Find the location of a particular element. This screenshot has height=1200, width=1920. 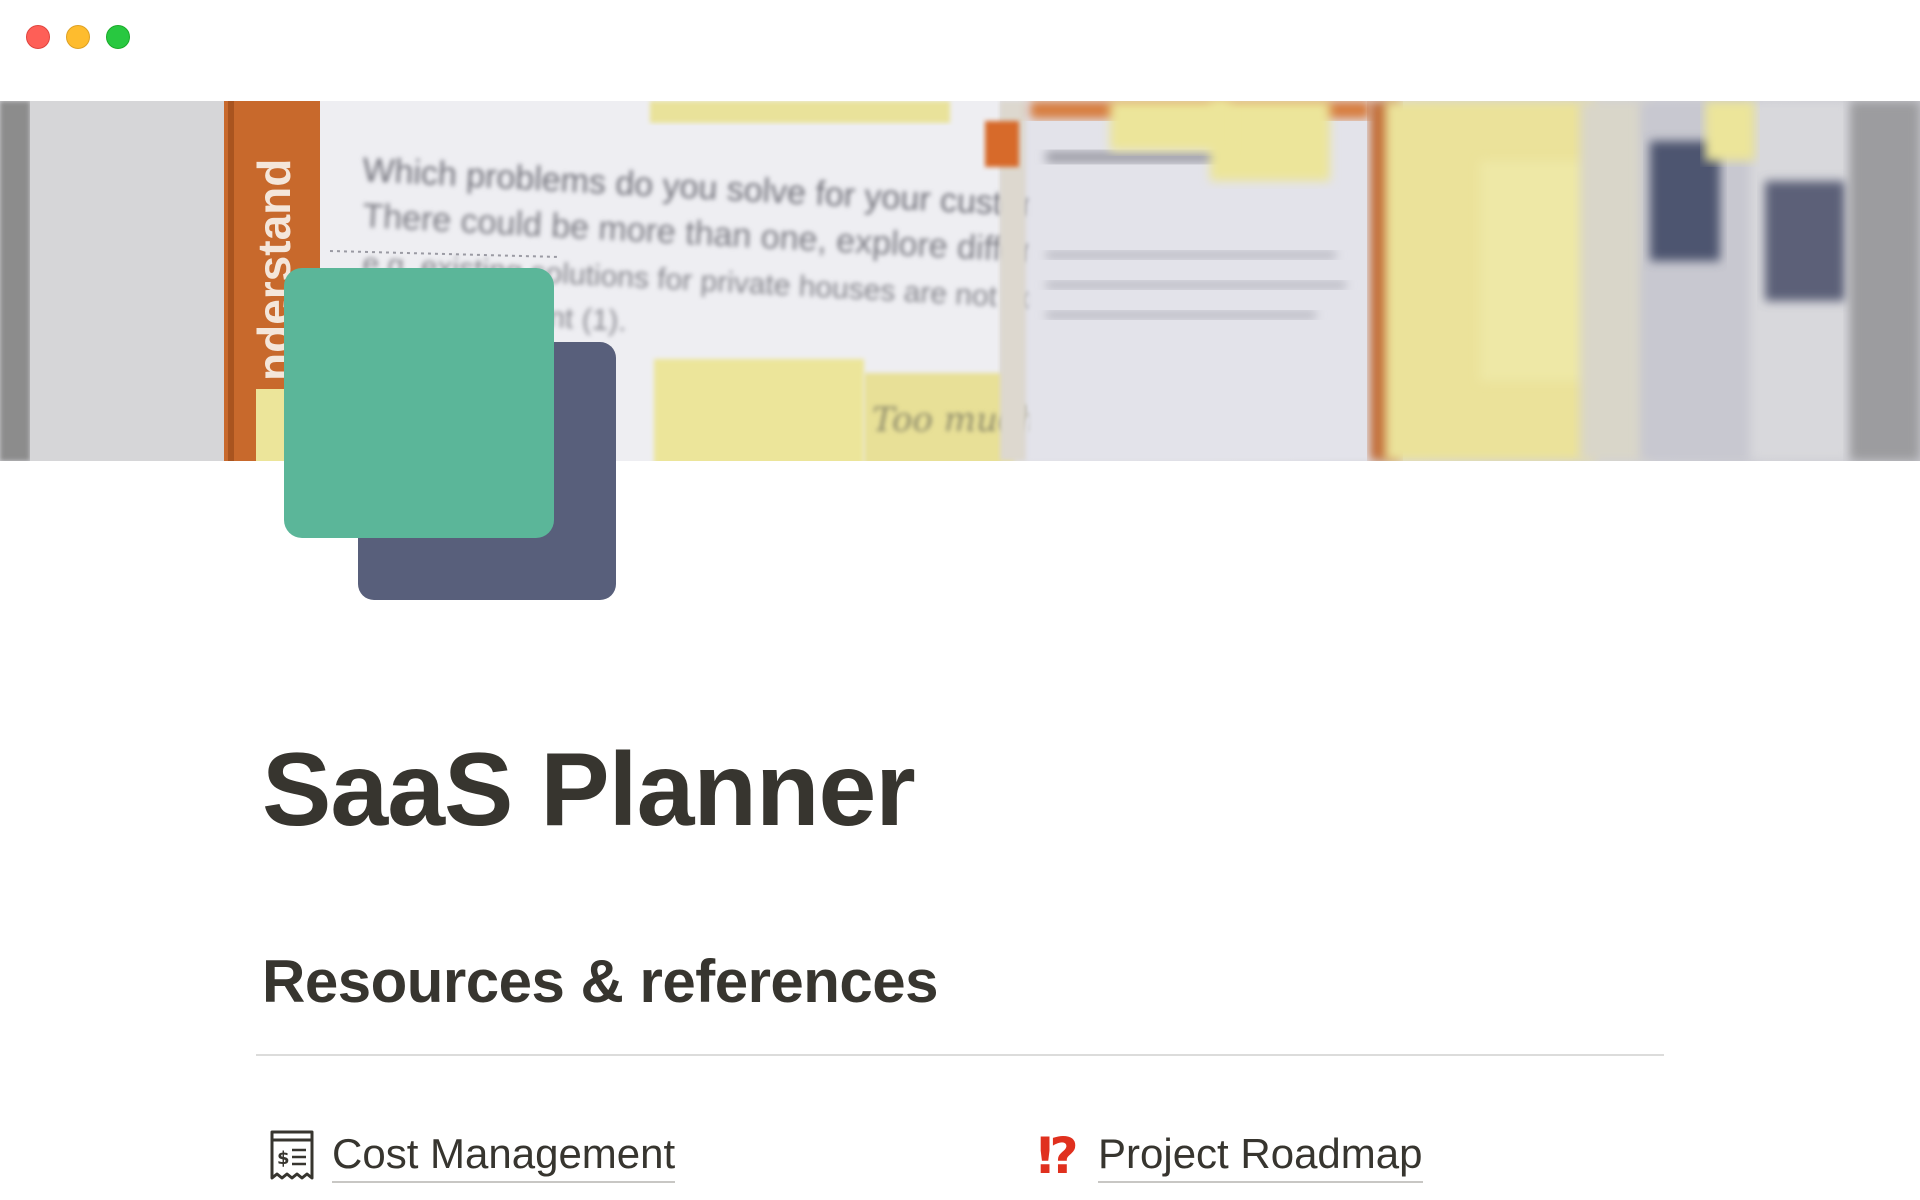

close-window-button is located at coordinates (38, 37).